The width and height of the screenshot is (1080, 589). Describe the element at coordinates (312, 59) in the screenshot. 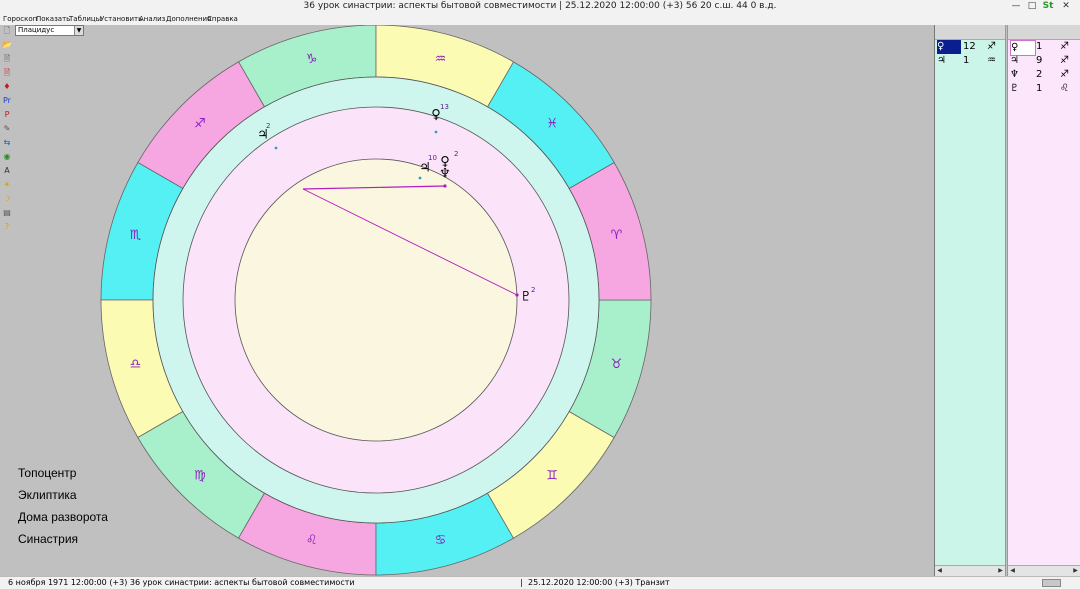

I see `zodiac-sign-glyph: ♑` at that location.